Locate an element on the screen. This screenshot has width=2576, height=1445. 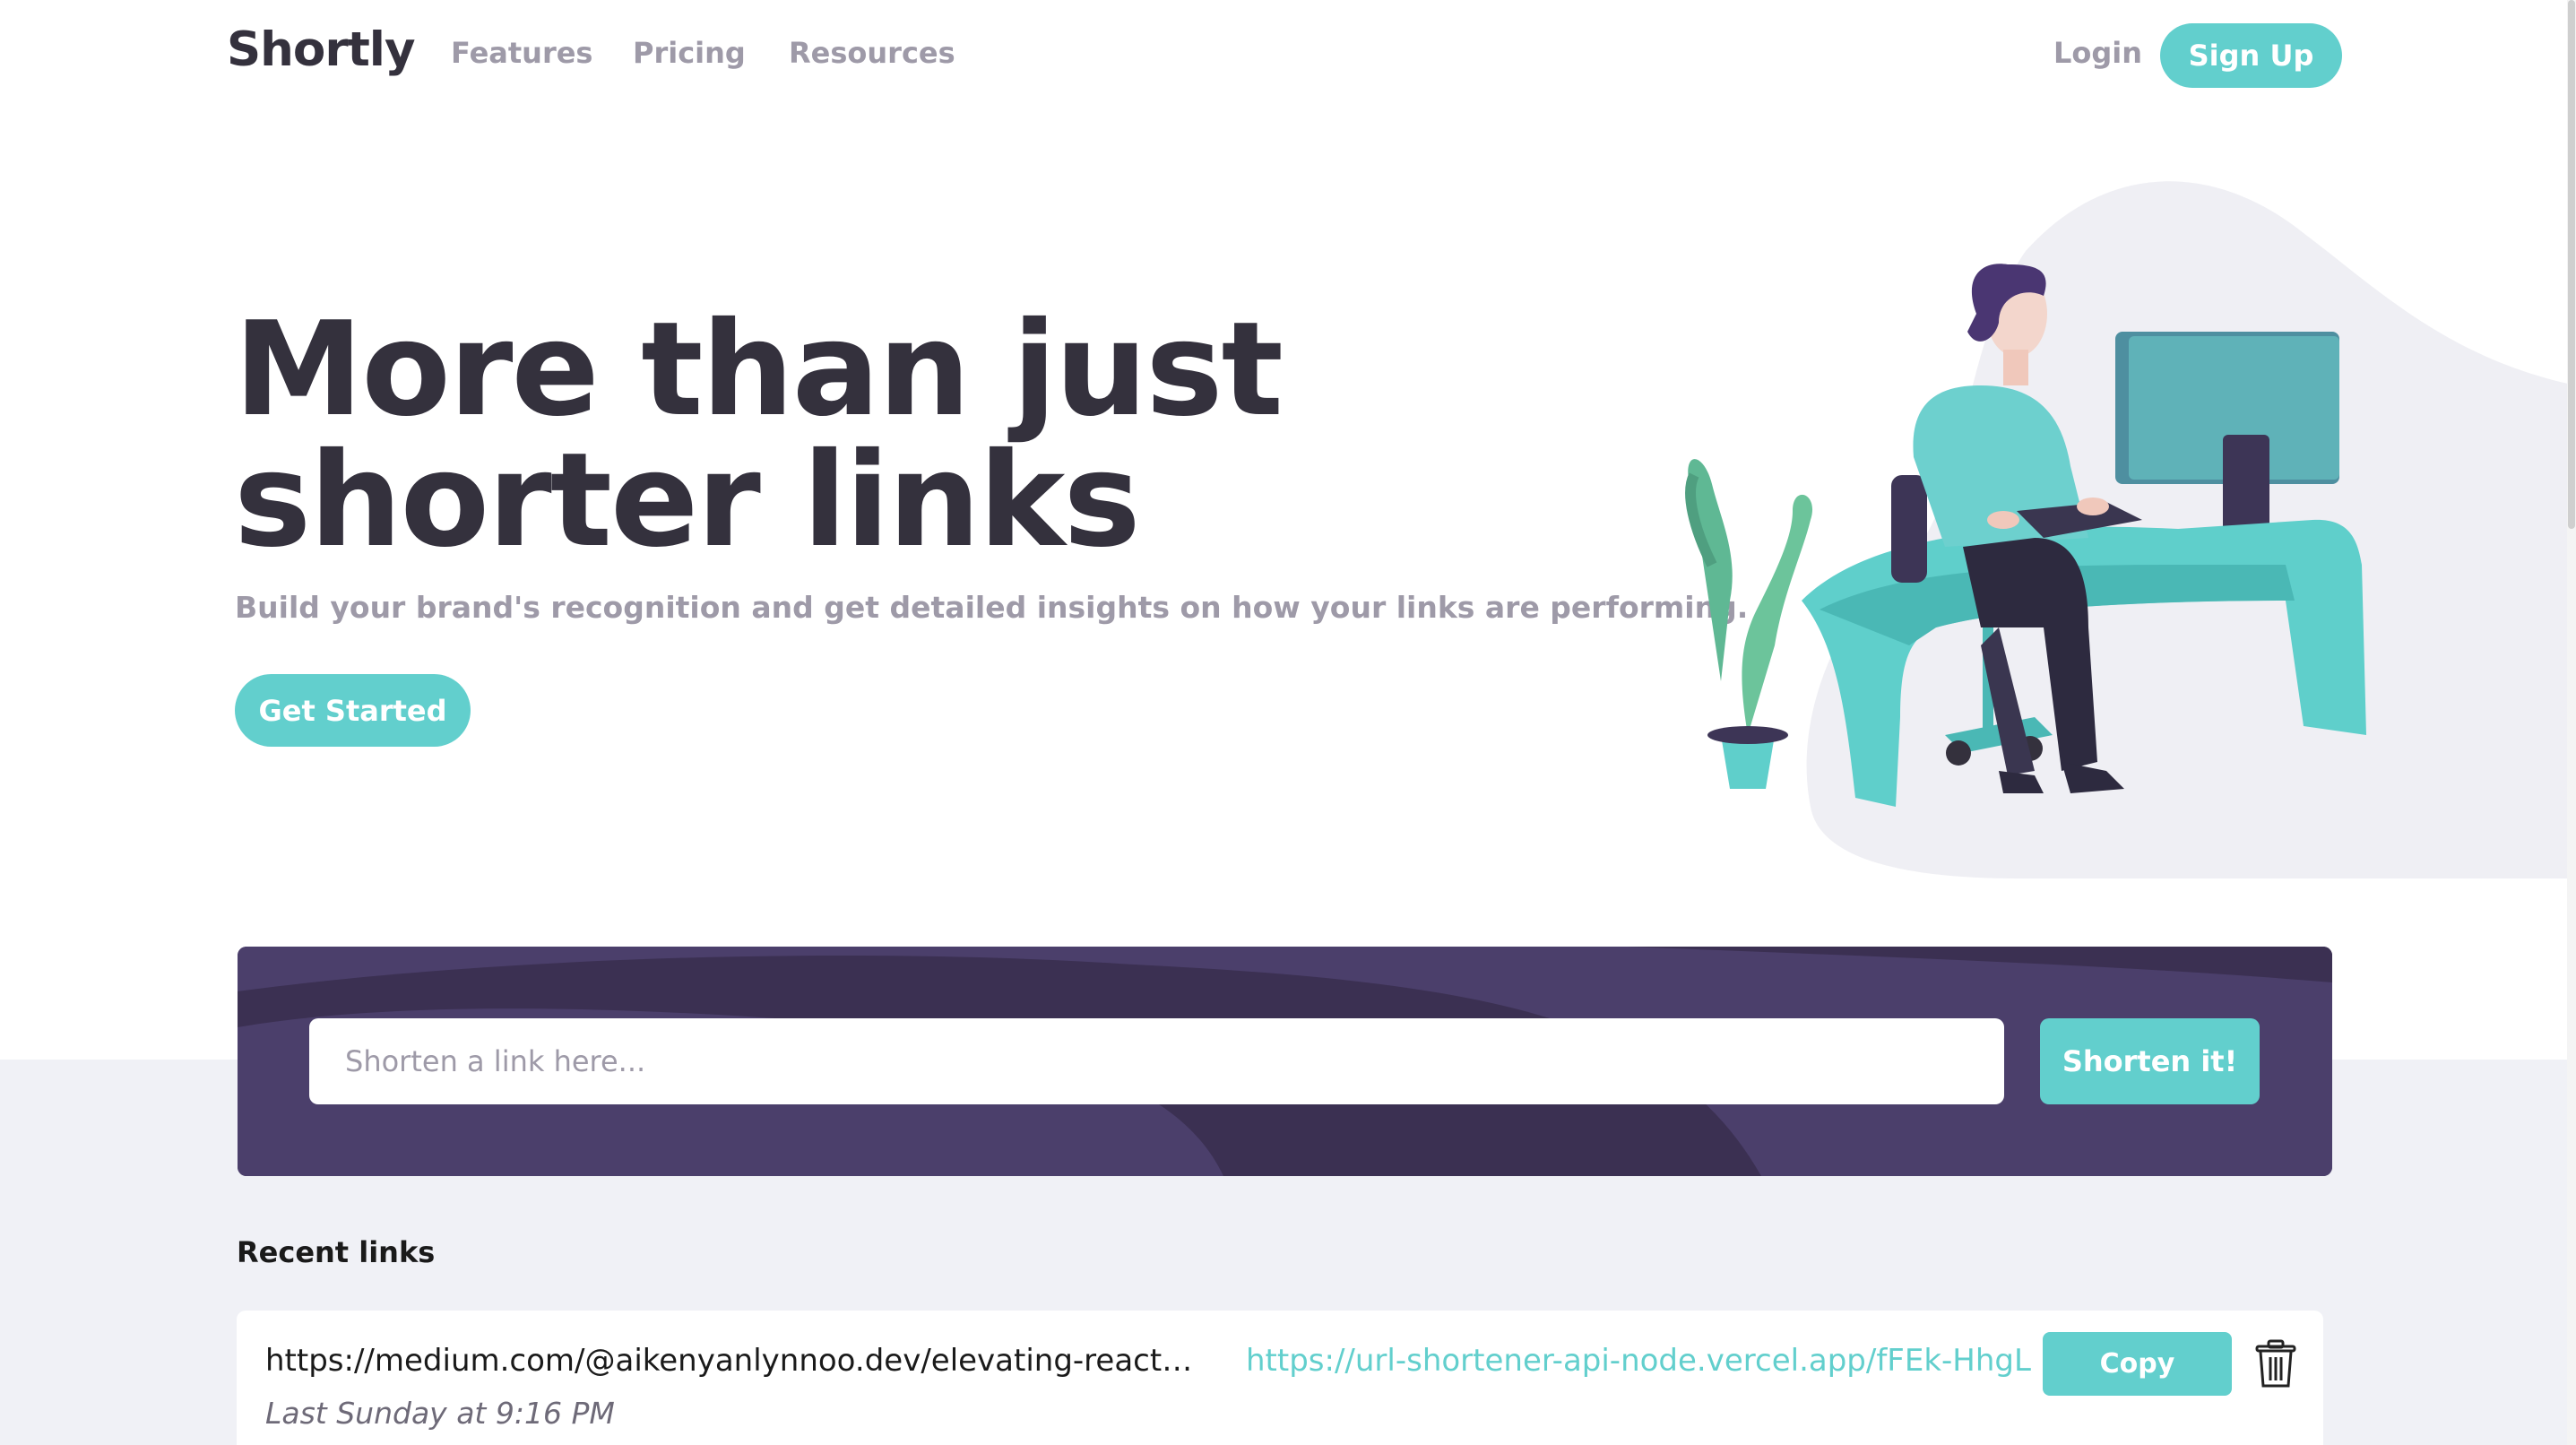
copy-button: Copy is located at coordinates (2137, 1364).